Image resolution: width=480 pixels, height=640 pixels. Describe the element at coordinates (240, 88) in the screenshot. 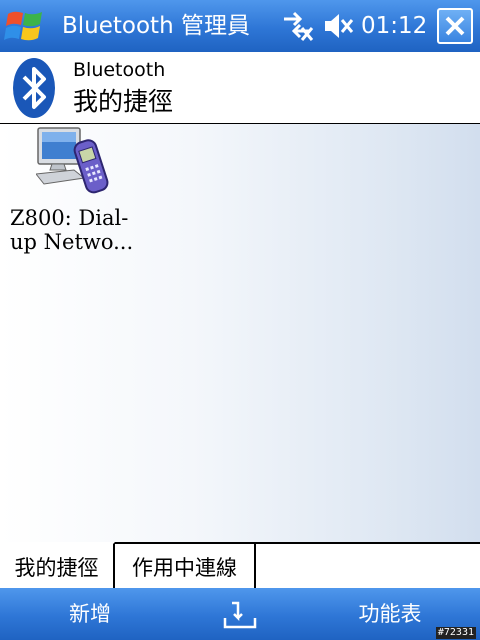

I see `page-header: Bluetooth 我的捷徑` at that location.